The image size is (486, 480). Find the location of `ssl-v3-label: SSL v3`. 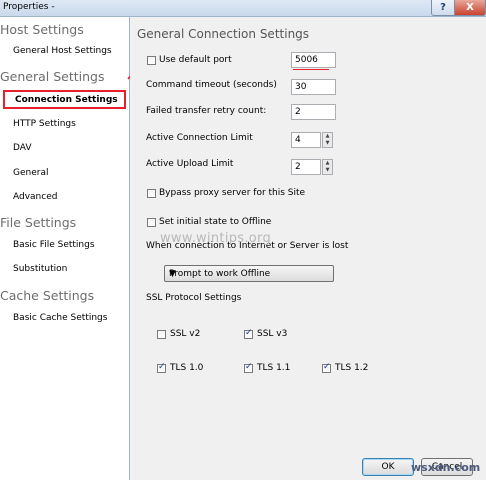

ssl-v3-label: SSL v3 is located at coordinates (272, 334).